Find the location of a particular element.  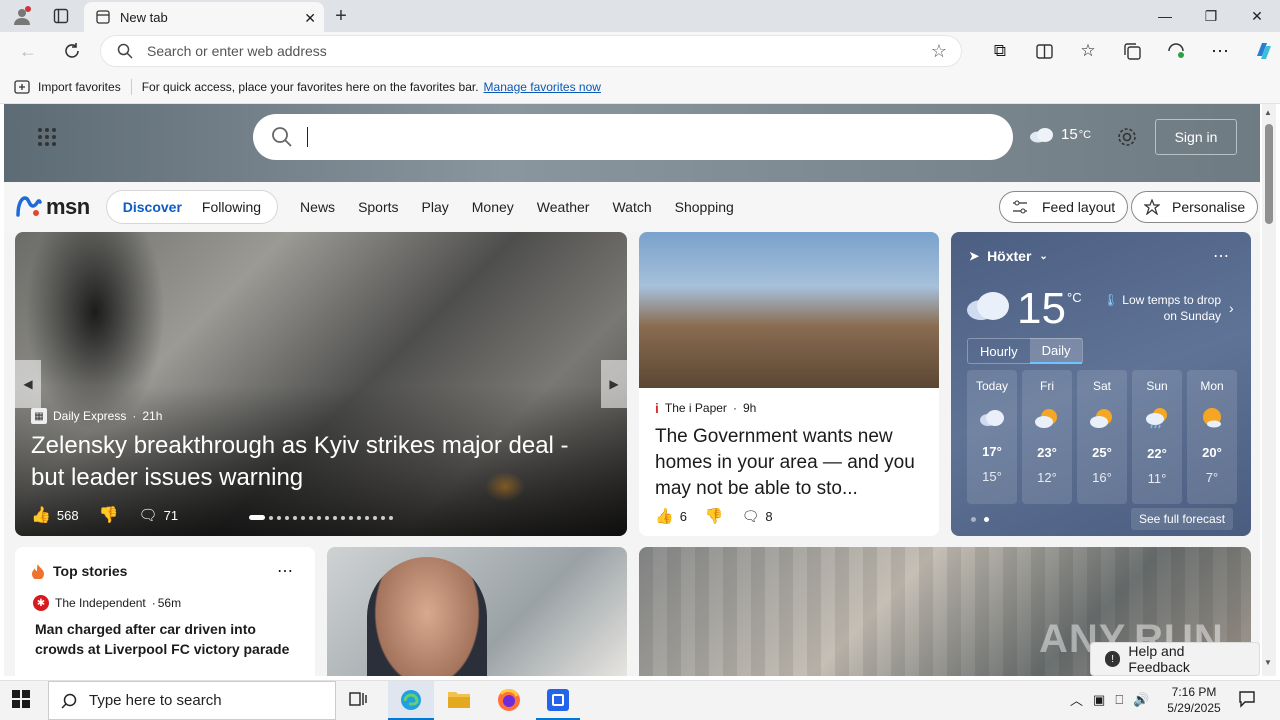

thermometer-icon: 🌡 is located at coordinates (1111, 300).